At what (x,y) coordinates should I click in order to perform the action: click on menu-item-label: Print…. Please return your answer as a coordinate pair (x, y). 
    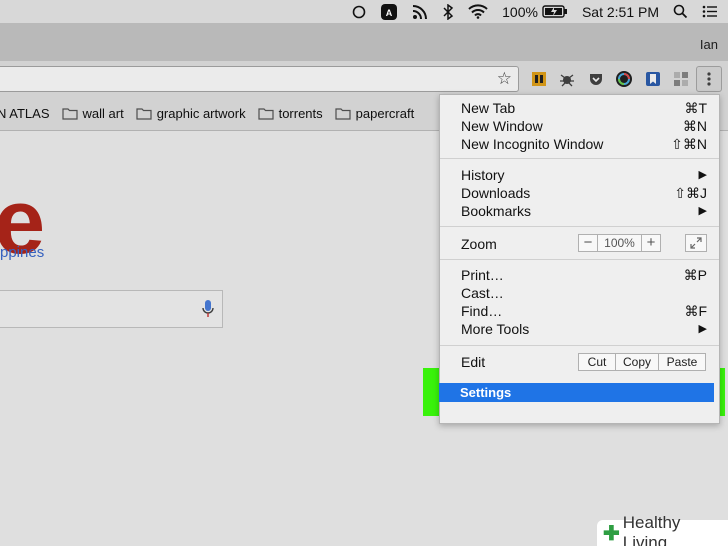
    Looking at the image, I should click on (482, 275).